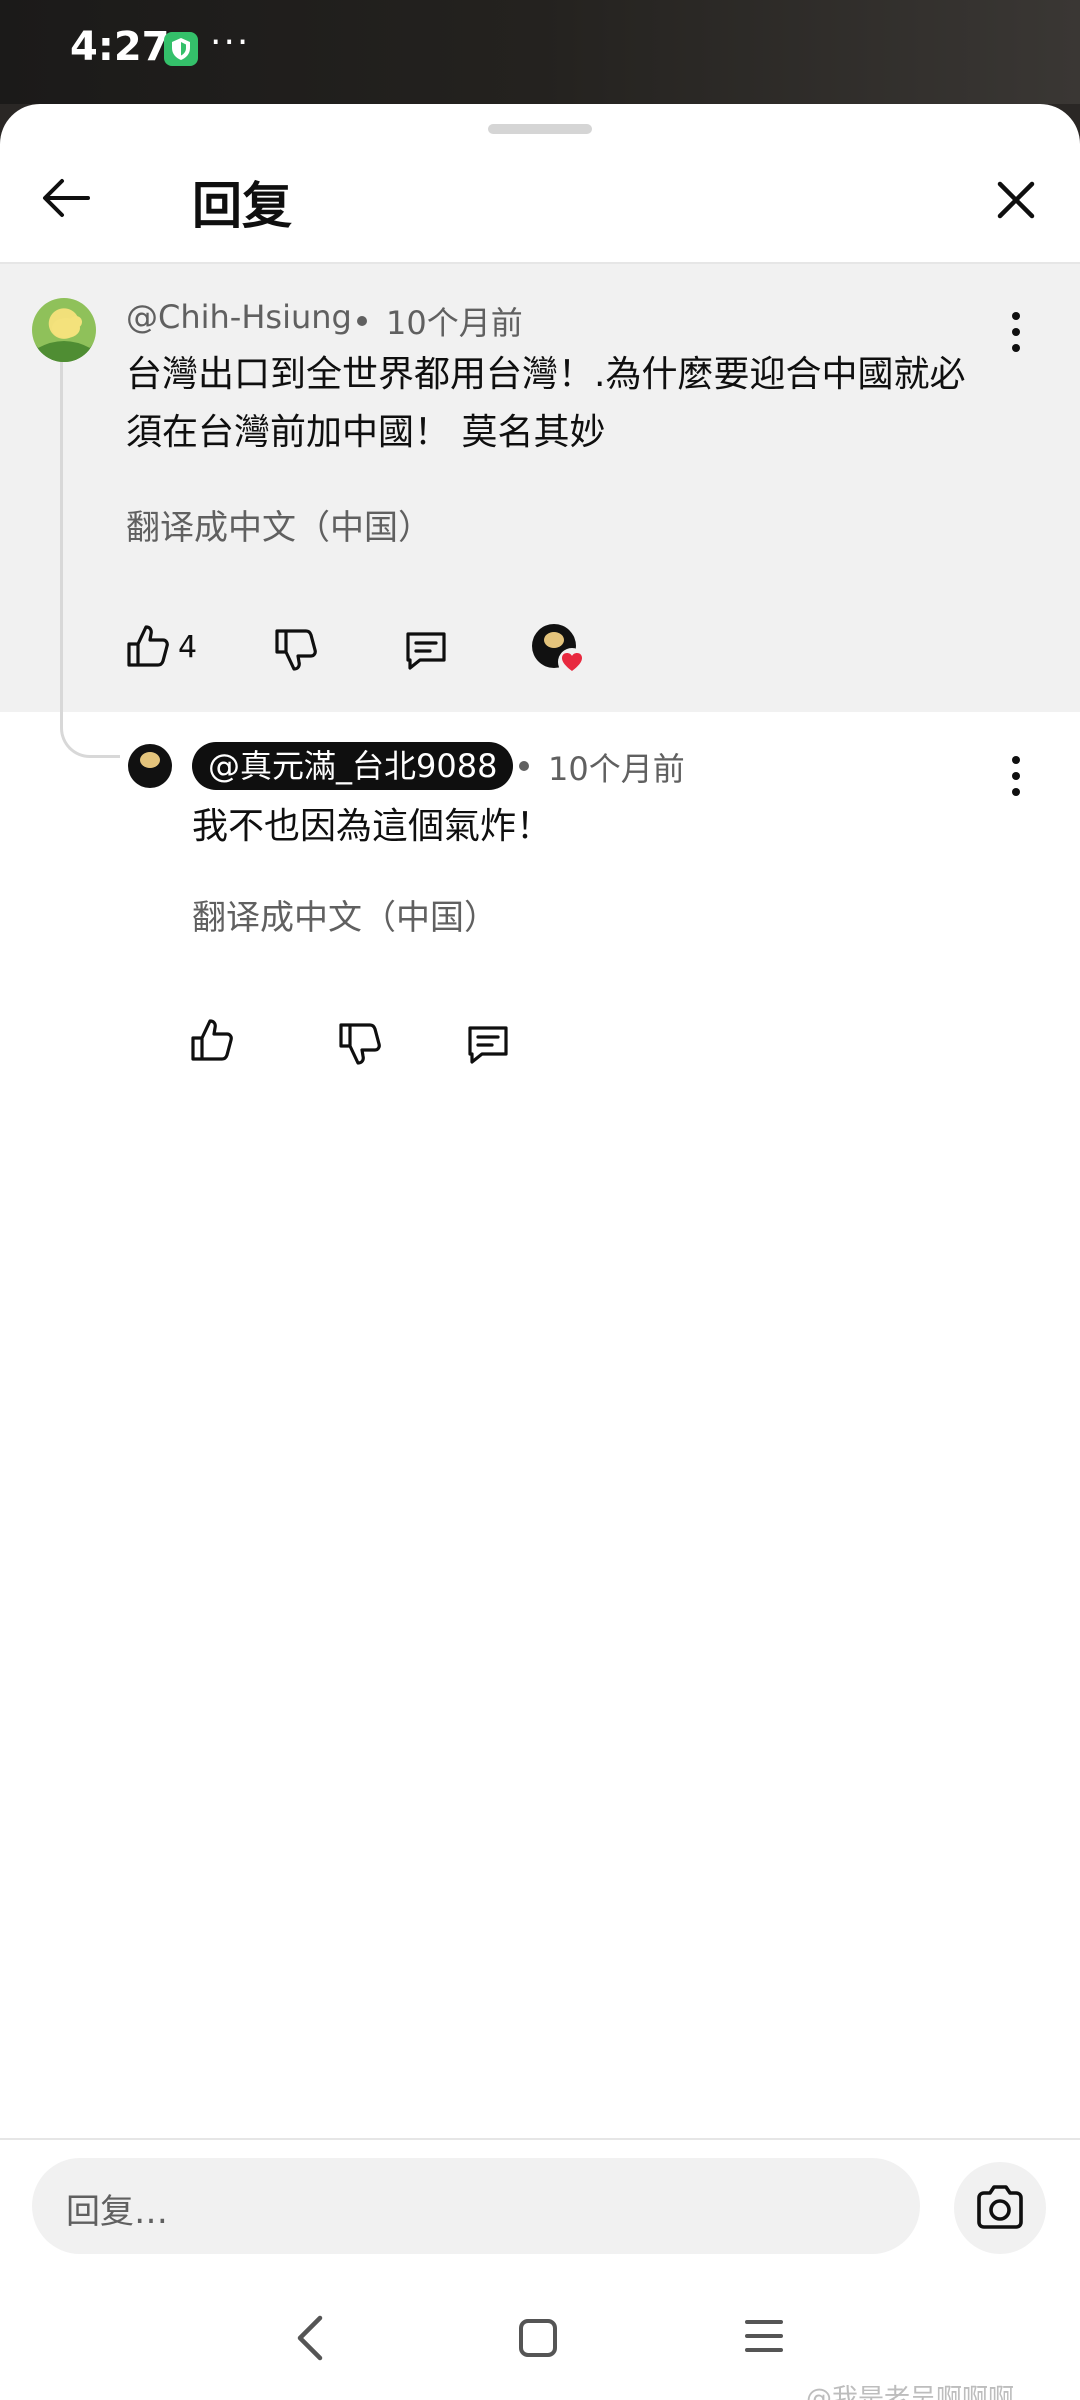  I want to click on status-overflow: ···, so click(230, 42).